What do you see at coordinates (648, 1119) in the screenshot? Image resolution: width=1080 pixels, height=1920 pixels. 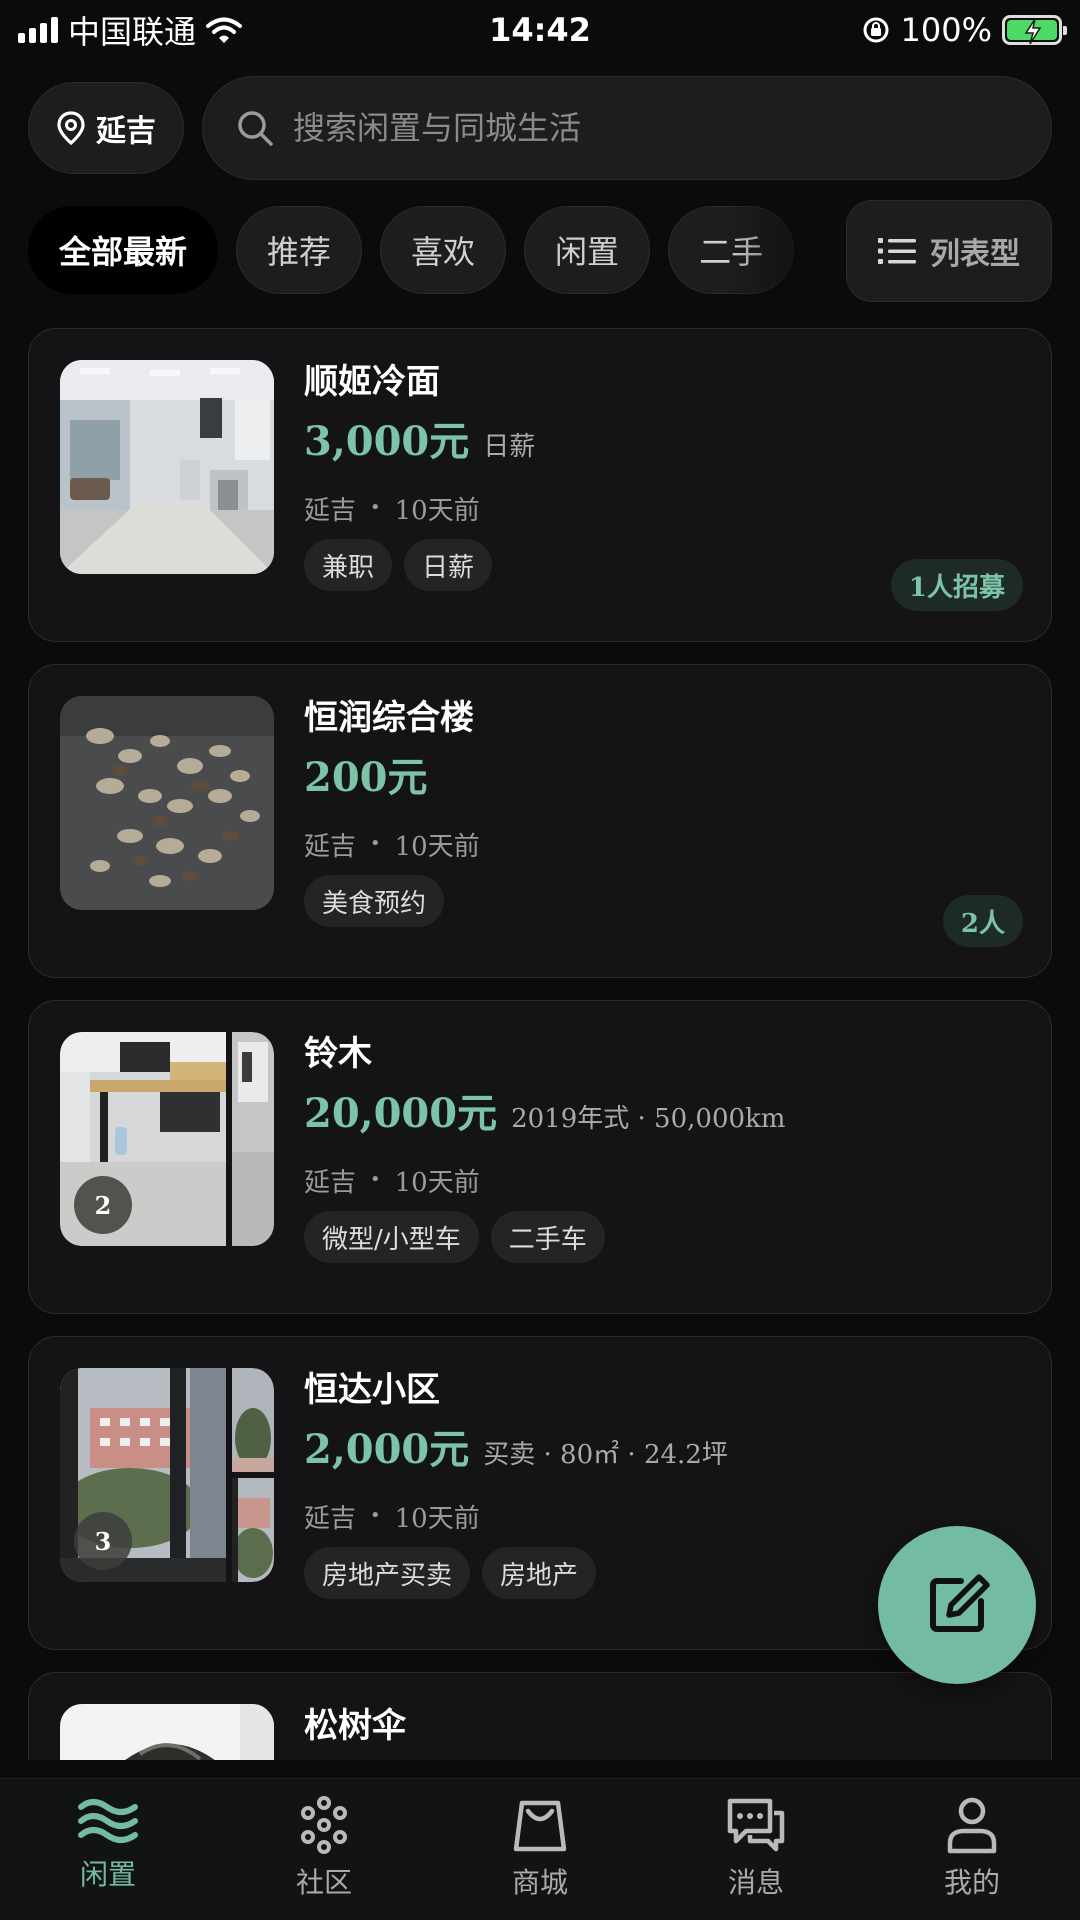 I see `listing-price-detail: 2019年式 · 50,000km` at bounding box center [648, 1119].